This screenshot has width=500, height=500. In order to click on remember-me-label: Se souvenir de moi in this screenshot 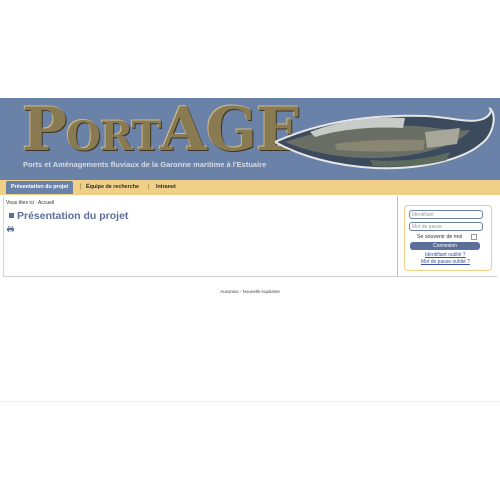, I will do `click(440, 237)`.